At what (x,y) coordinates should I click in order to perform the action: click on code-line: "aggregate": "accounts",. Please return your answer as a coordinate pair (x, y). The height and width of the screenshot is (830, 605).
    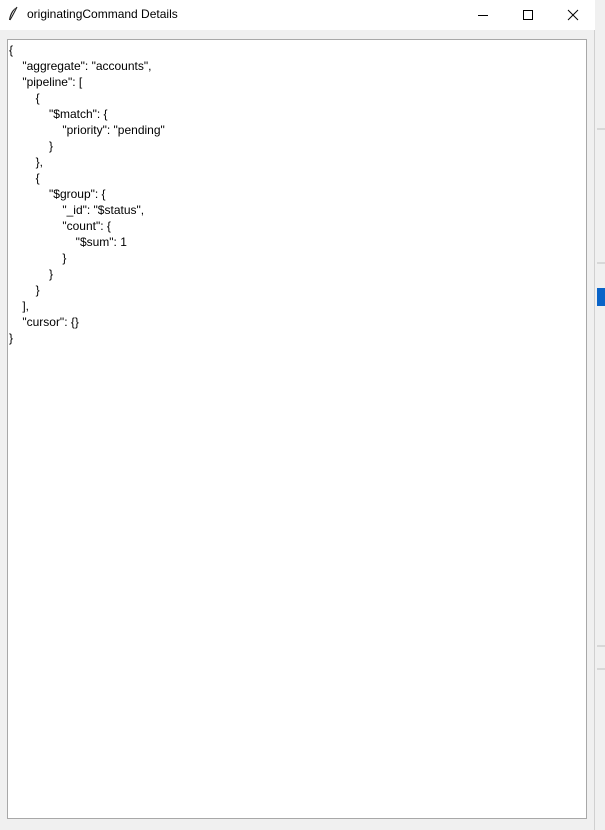
    Looking at the image, I should click on (80, 66).